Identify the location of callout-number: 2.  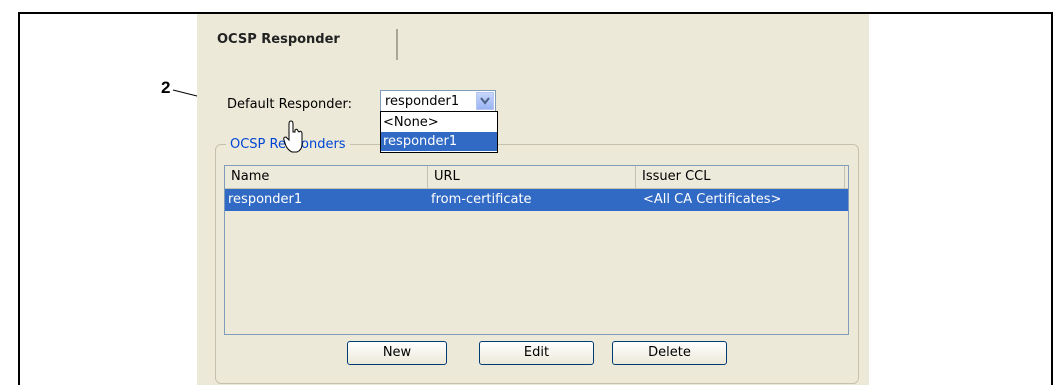
(166, 87).